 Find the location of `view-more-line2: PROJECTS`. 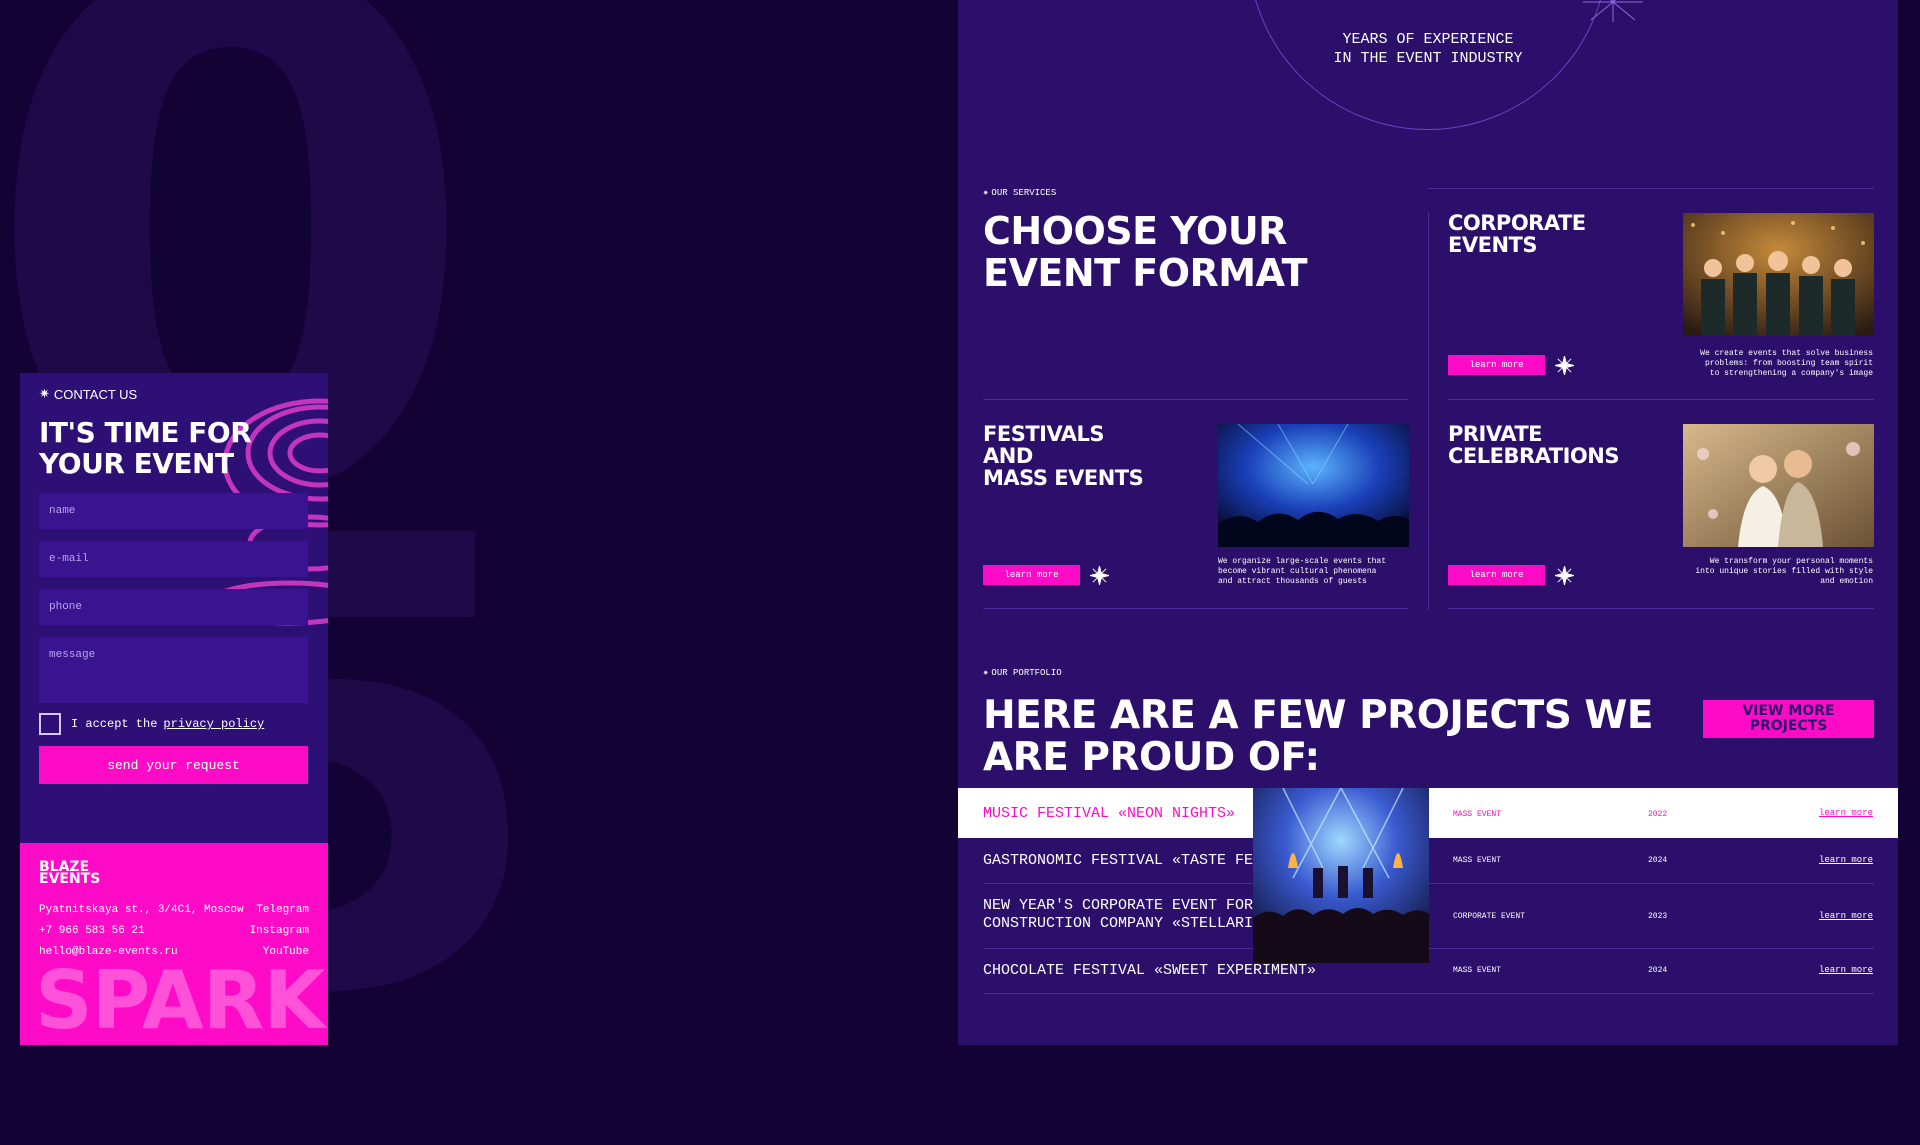

view-more-line2: PROJECTS is located at coordinates (1788, 726).